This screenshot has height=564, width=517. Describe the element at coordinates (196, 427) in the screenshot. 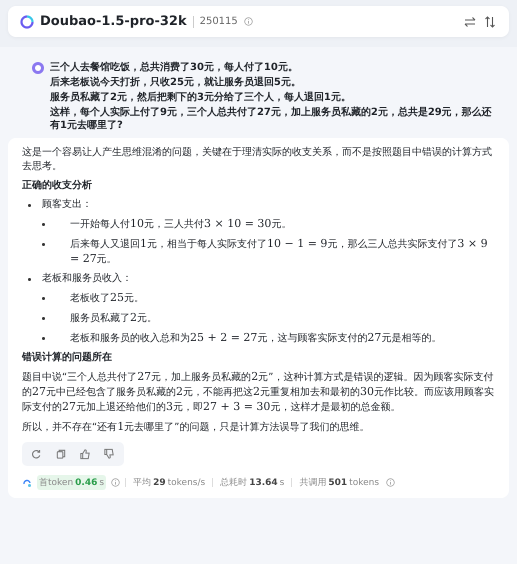

I see `paragraph: 所以，并不存在“还有1元去哪里了”的问题，只是计算方法误导了我们的思维。` at that location.